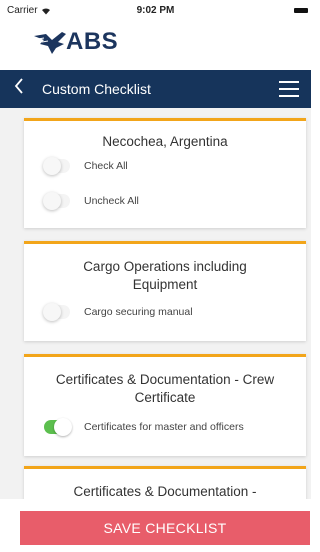  Describe the element at coordinates (50, 43) in the screenshot. I see `eagle-icon` at that location.